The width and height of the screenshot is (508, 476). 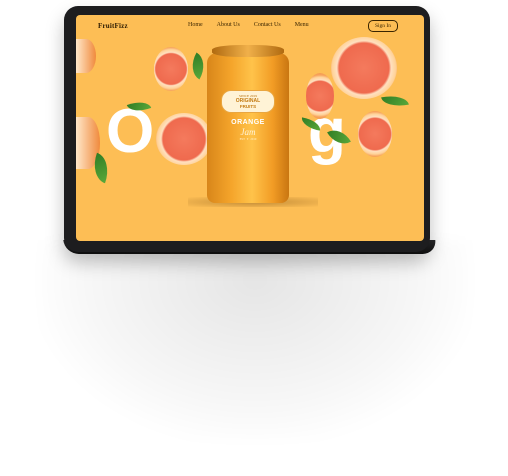 What do you see at coordinates (248, 122) in the screenshot?
I see `can-product-name: ORANGE` at bounding box center [248, 122].